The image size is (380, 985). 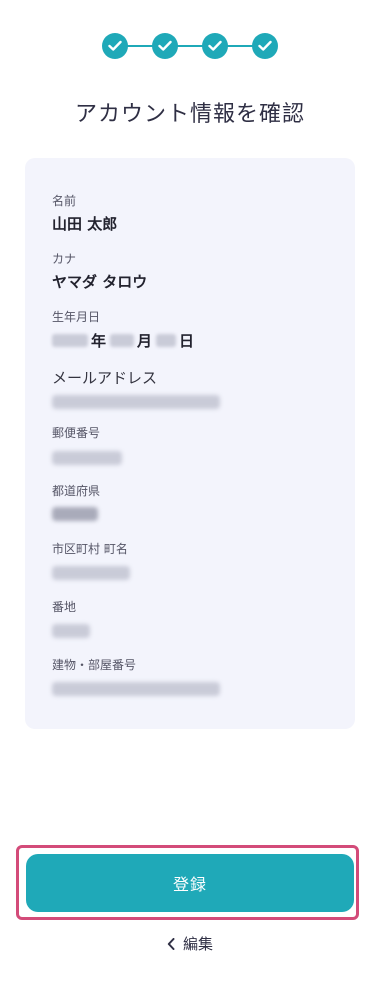 What do you see at coordinates (76, 317) in the screenshot?
I see `birthdate-label: 生年月日` at bounding box center [76, 317].